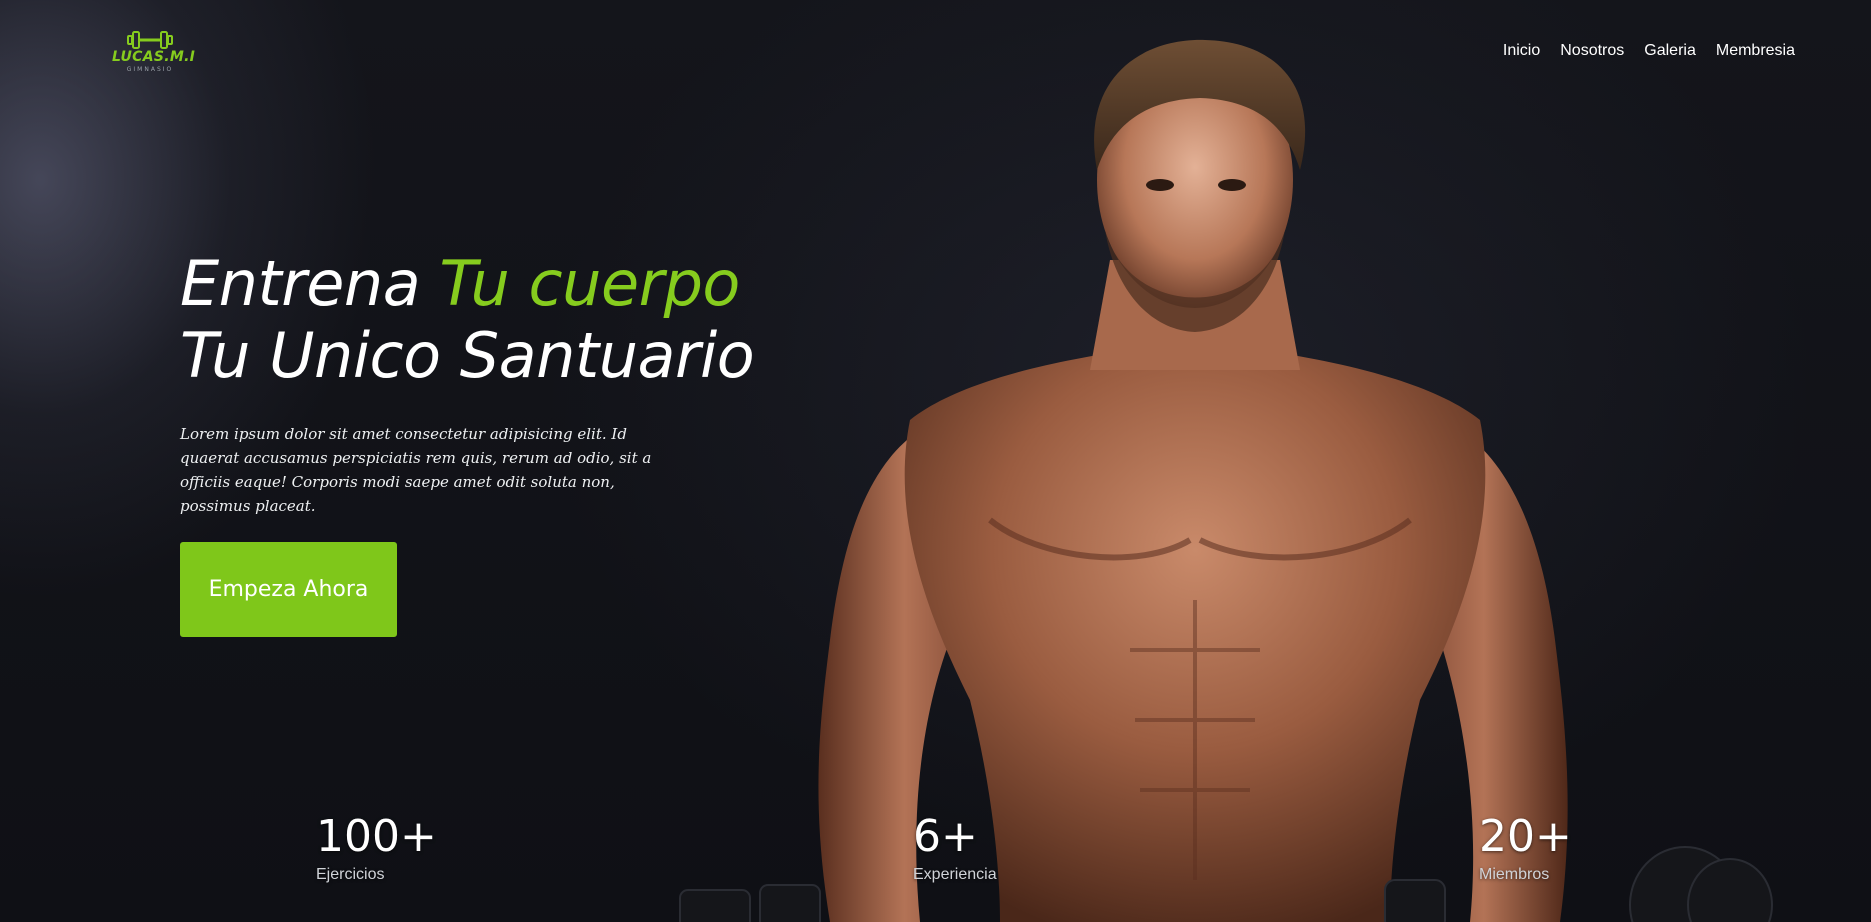  Describe the element at coordinates (945, 836) in the screenshot. I see `stat-value: 6+` at that location.